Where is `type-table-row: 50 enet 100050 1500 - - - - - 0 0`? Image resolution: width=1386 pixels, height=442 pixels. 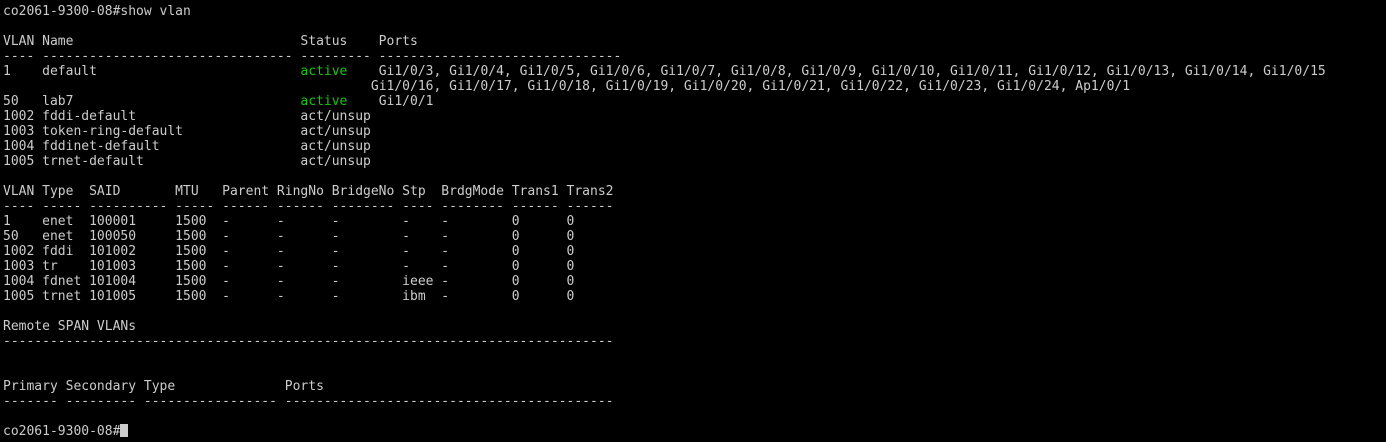
type-table-row: 50 enet 100050 1500 - - - - - 0 0 is located at coordinates (289, 236).